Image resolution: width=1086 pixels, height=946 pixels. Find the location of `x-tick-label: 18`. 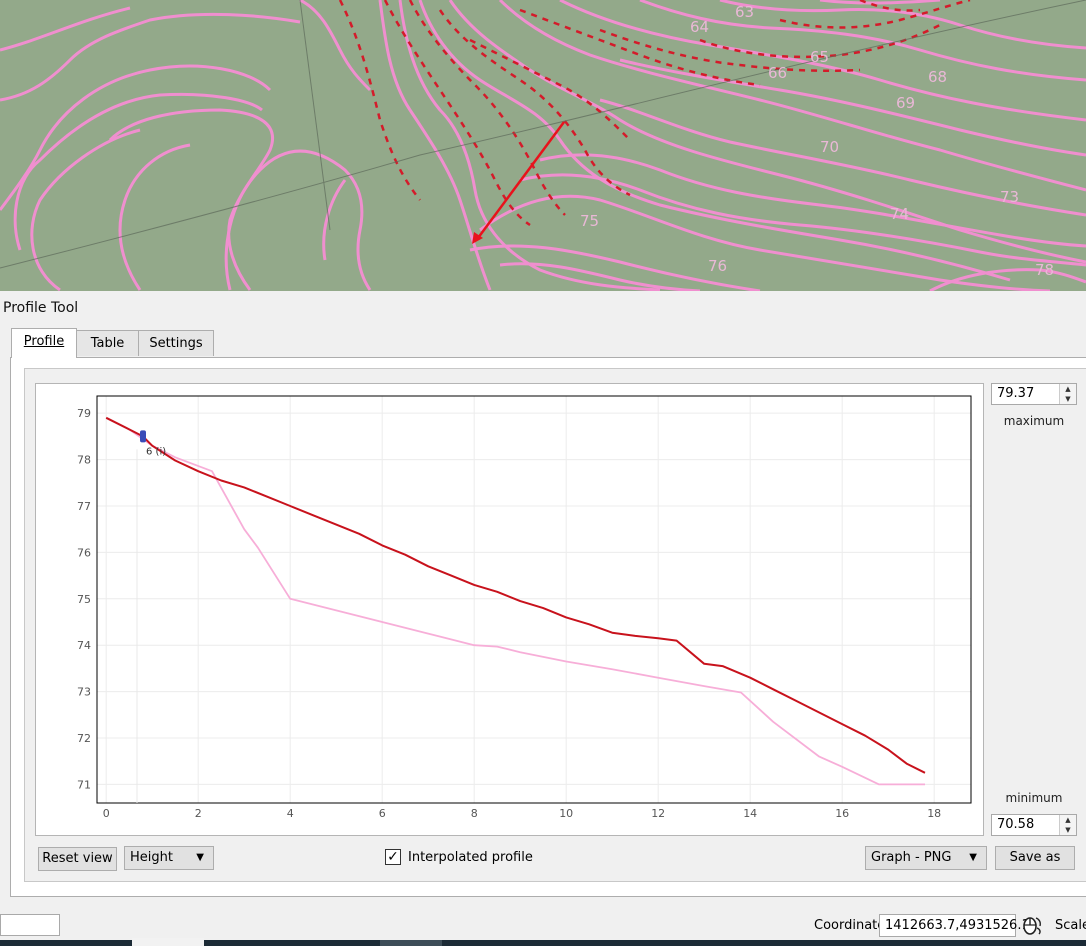

x-tick-label: 18 is located at coordinates (934, 813).